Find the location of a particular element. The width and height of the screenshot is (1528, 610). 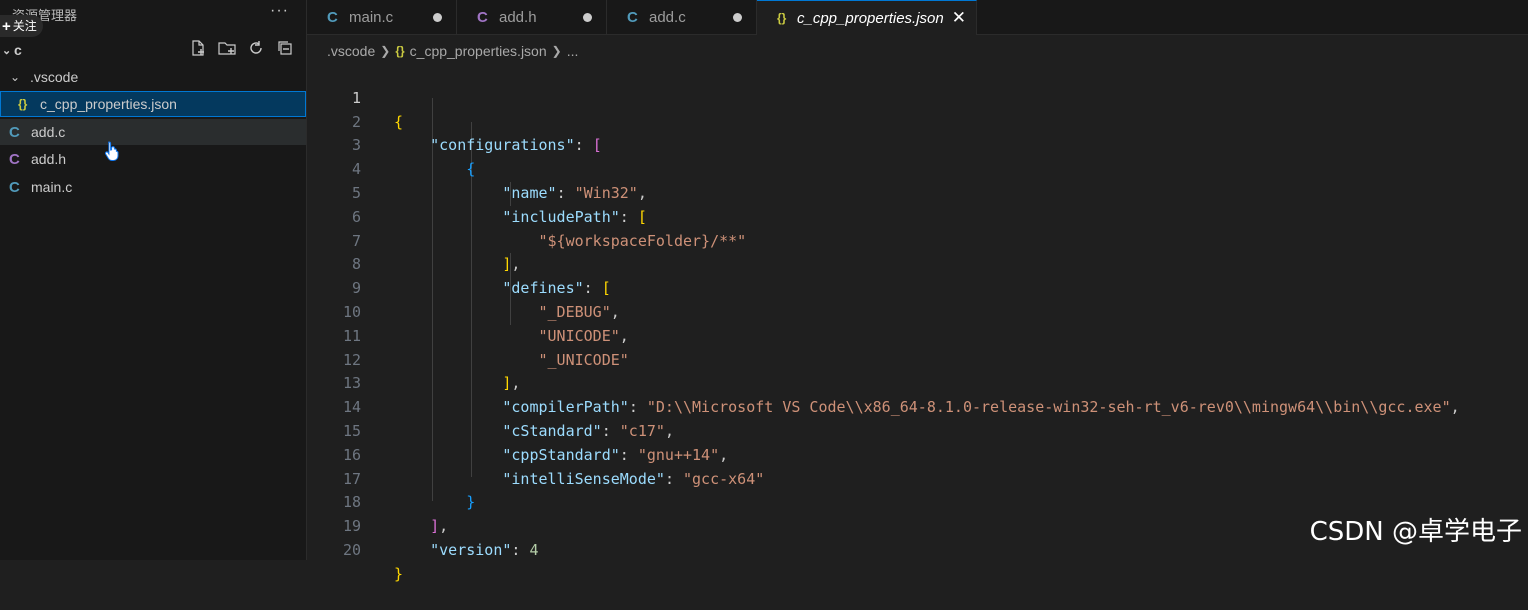

code-line: 18 ], is located at coordinates (917, 501).